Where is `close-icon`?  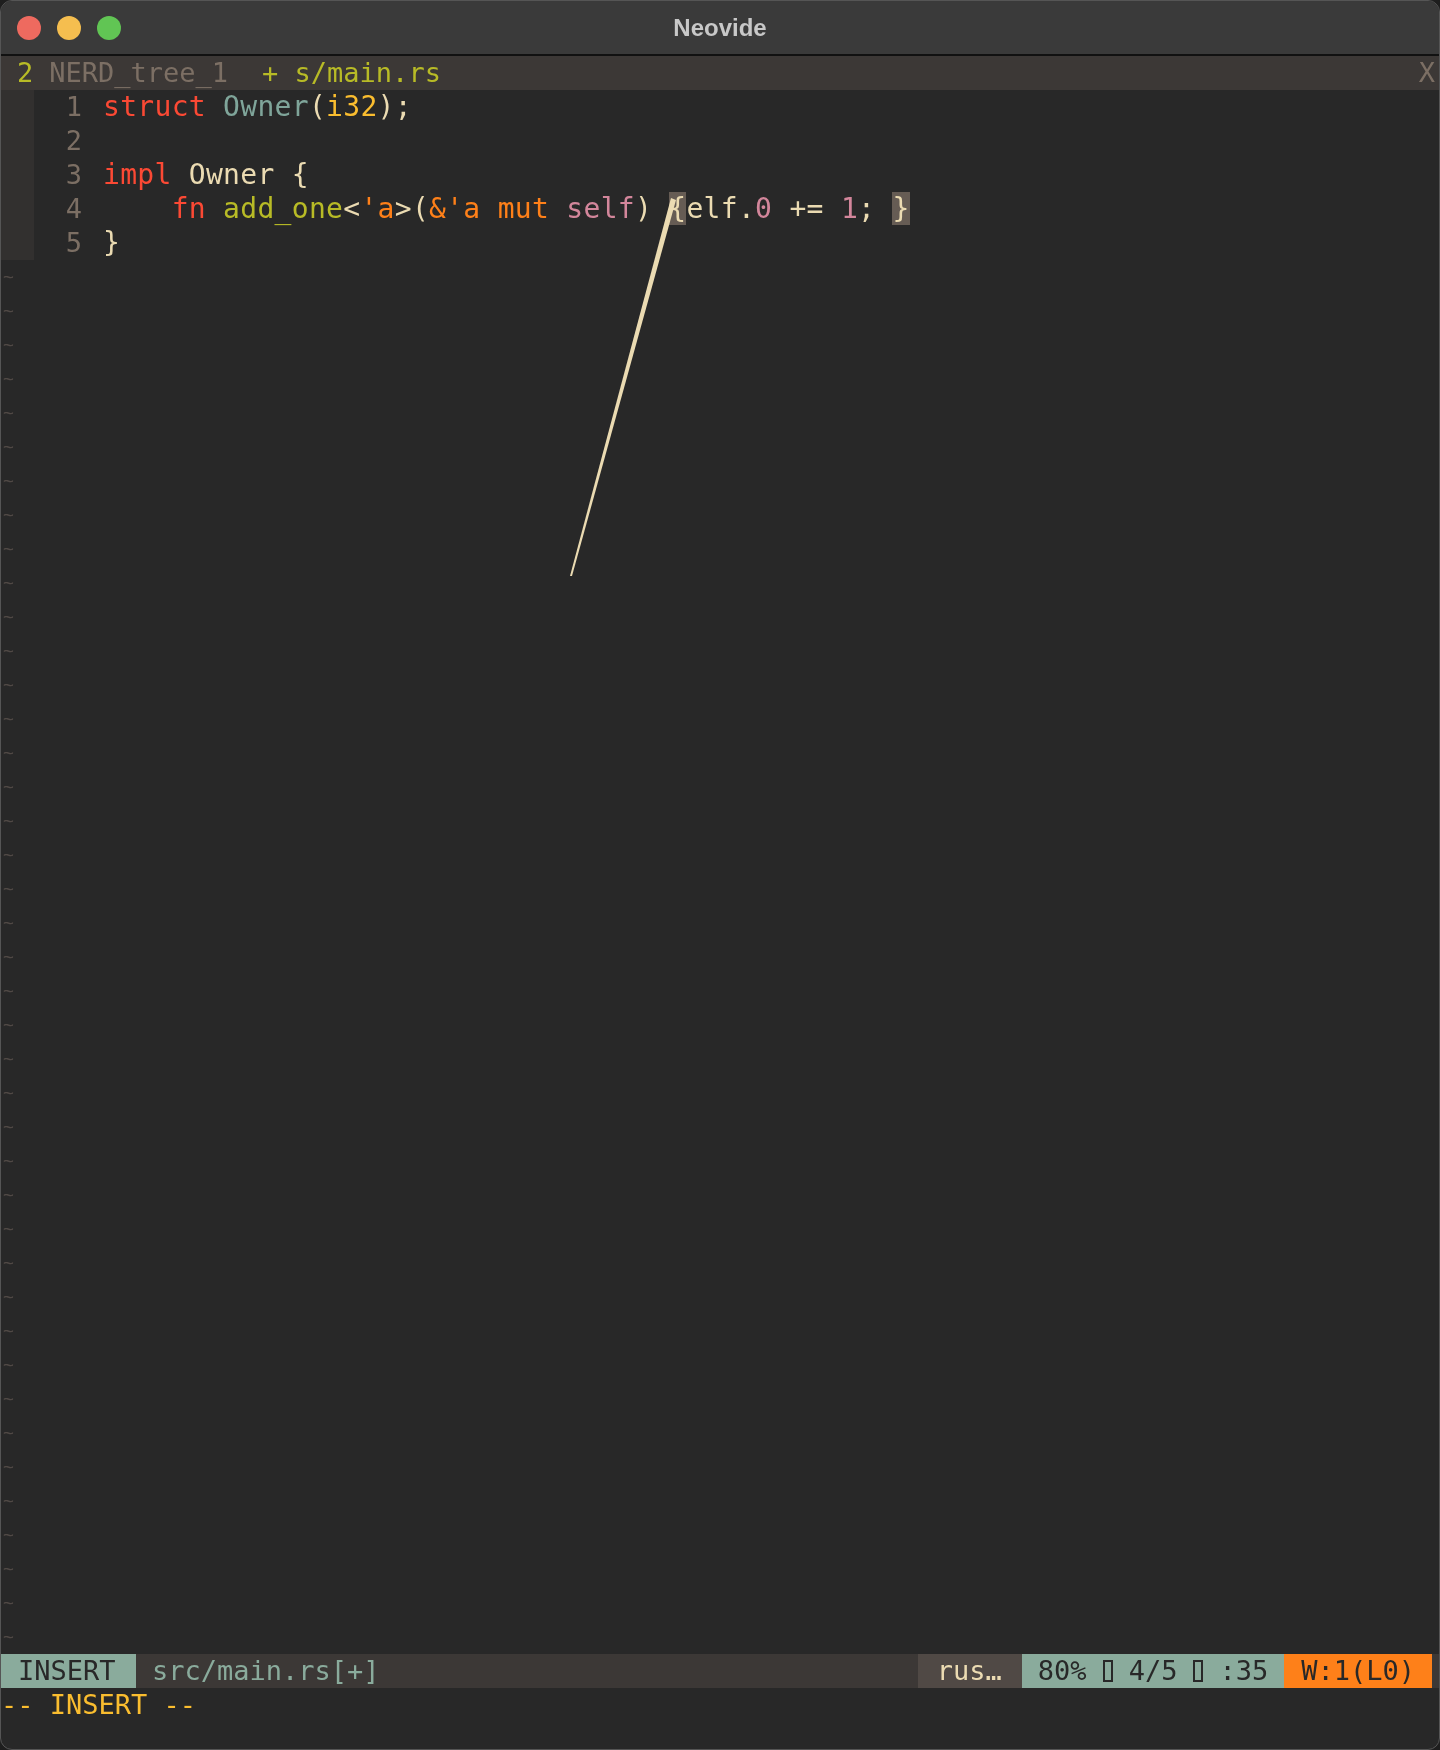
close-icon is located at coordinates (29, 27).